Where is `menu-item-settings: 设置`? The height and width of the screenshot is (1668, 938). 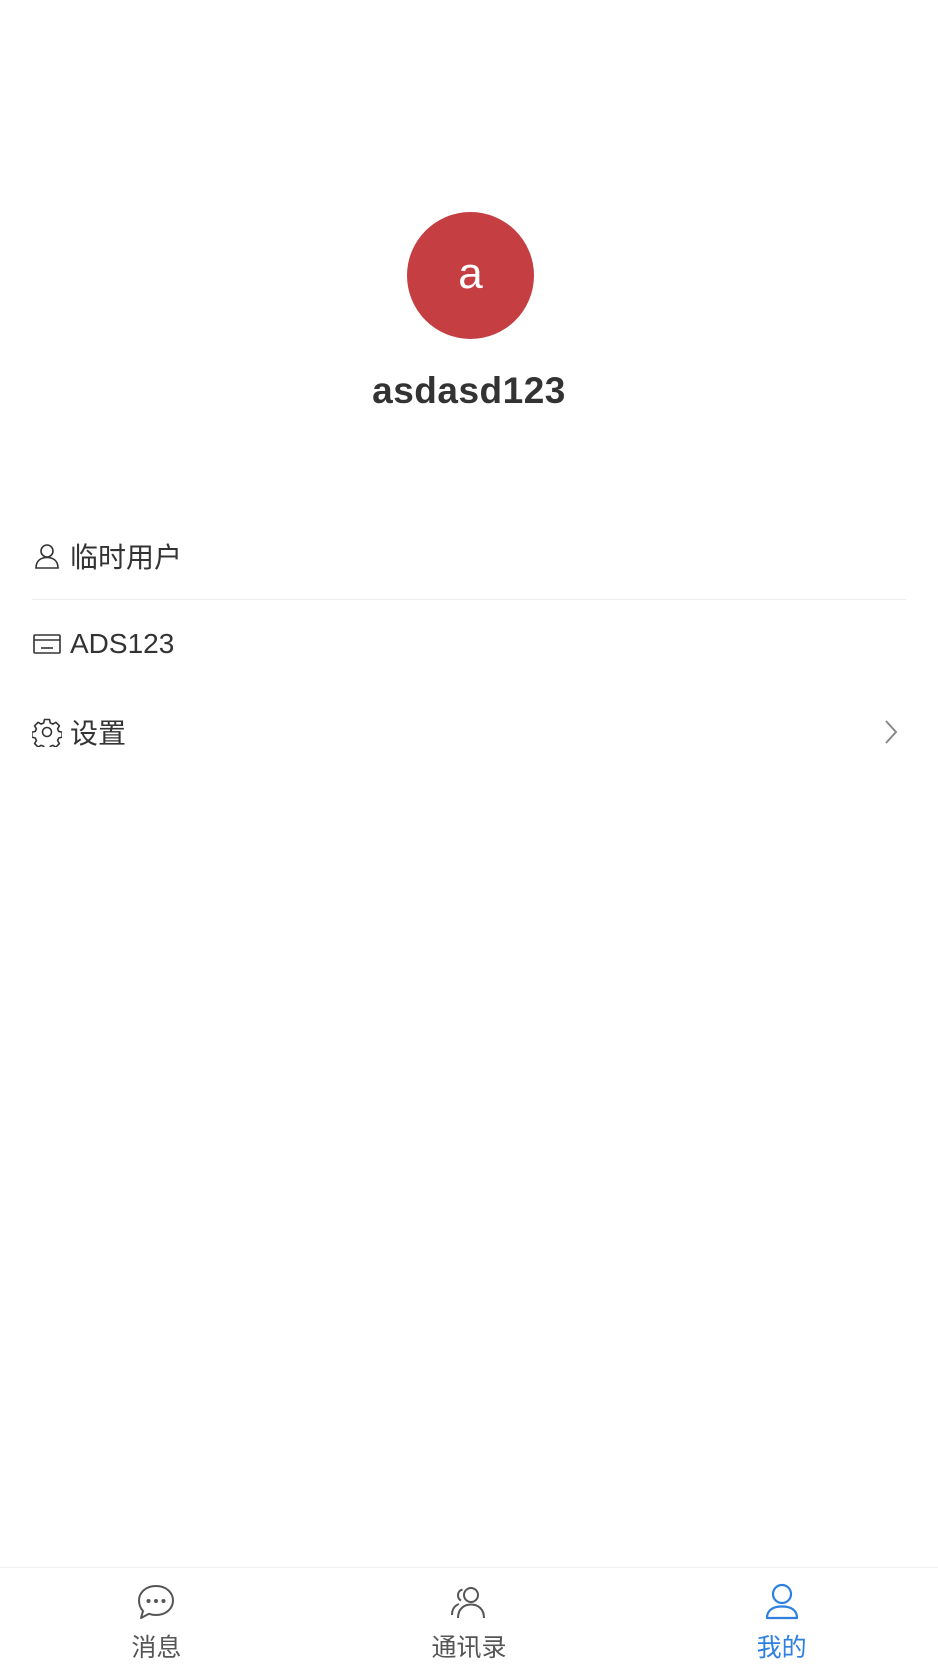 menu-item-settings: 设置 is located at coordinates (469, 732).